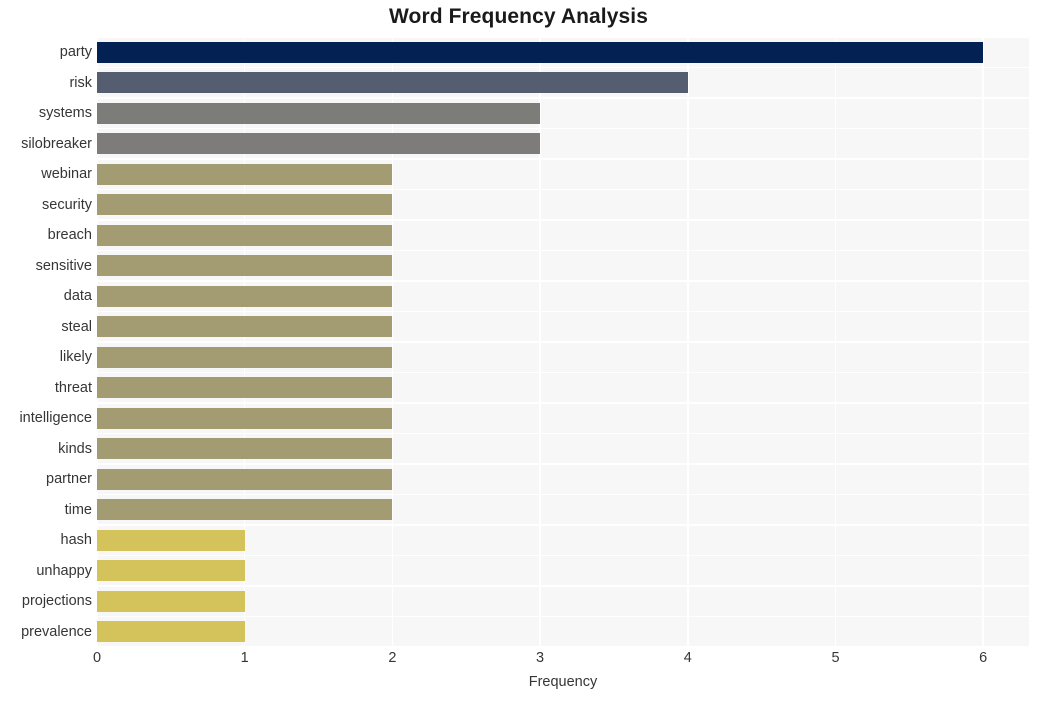 This screenshot has width=1037, height=701. I want to click on x-axis-tick-label: 0, so click(97, 658).